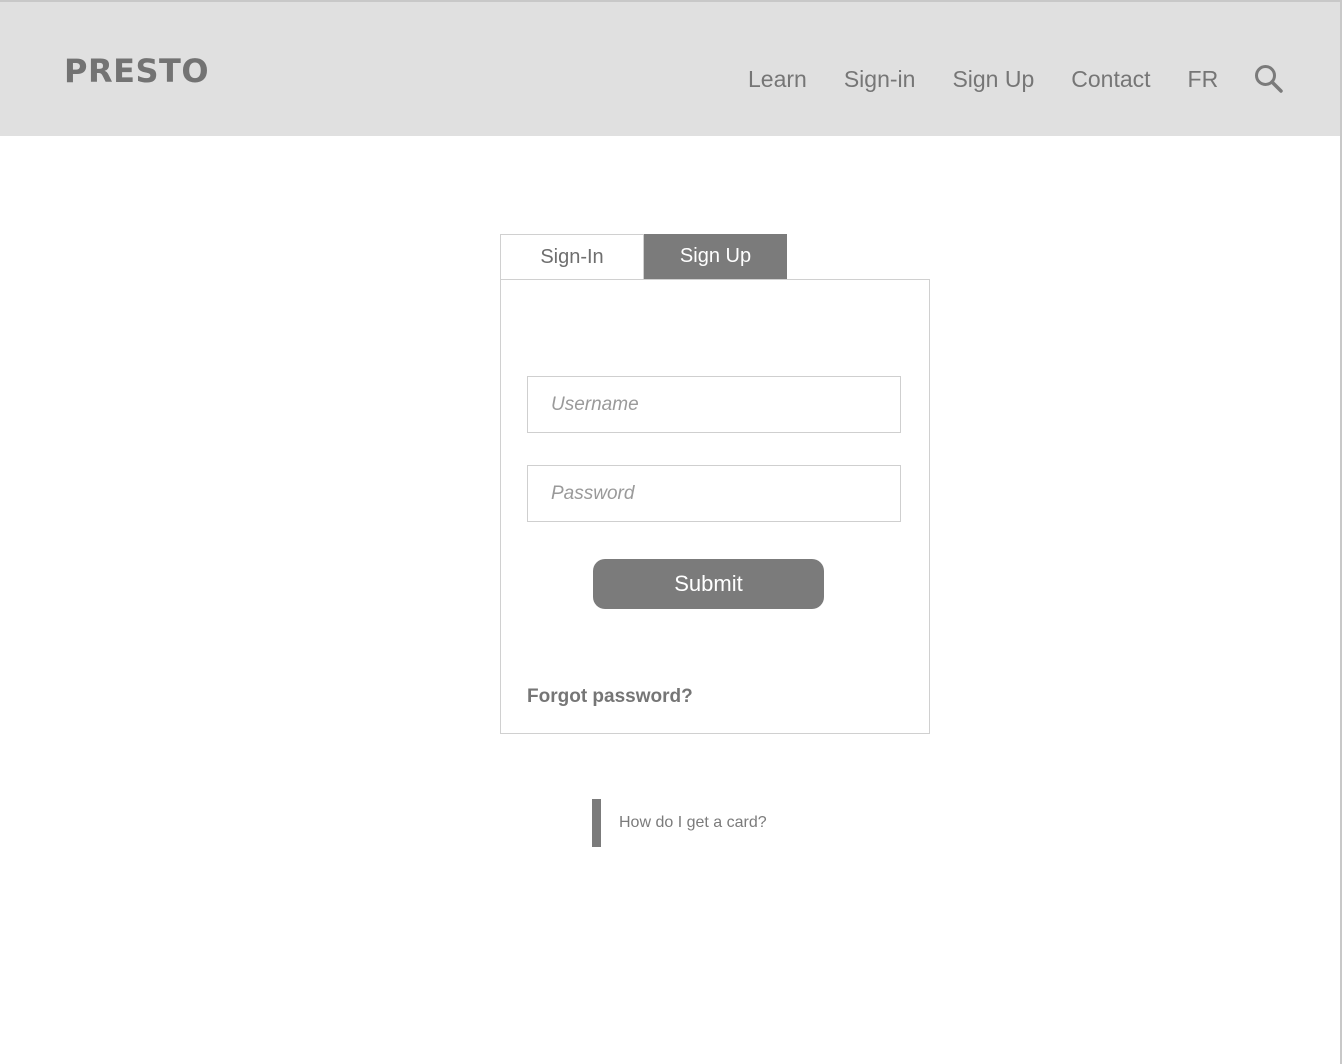 This screenshot has height=1064, width=1342. Describe the element at coordinates (714, 404) in the screenshot. I see `username-input` at that location.